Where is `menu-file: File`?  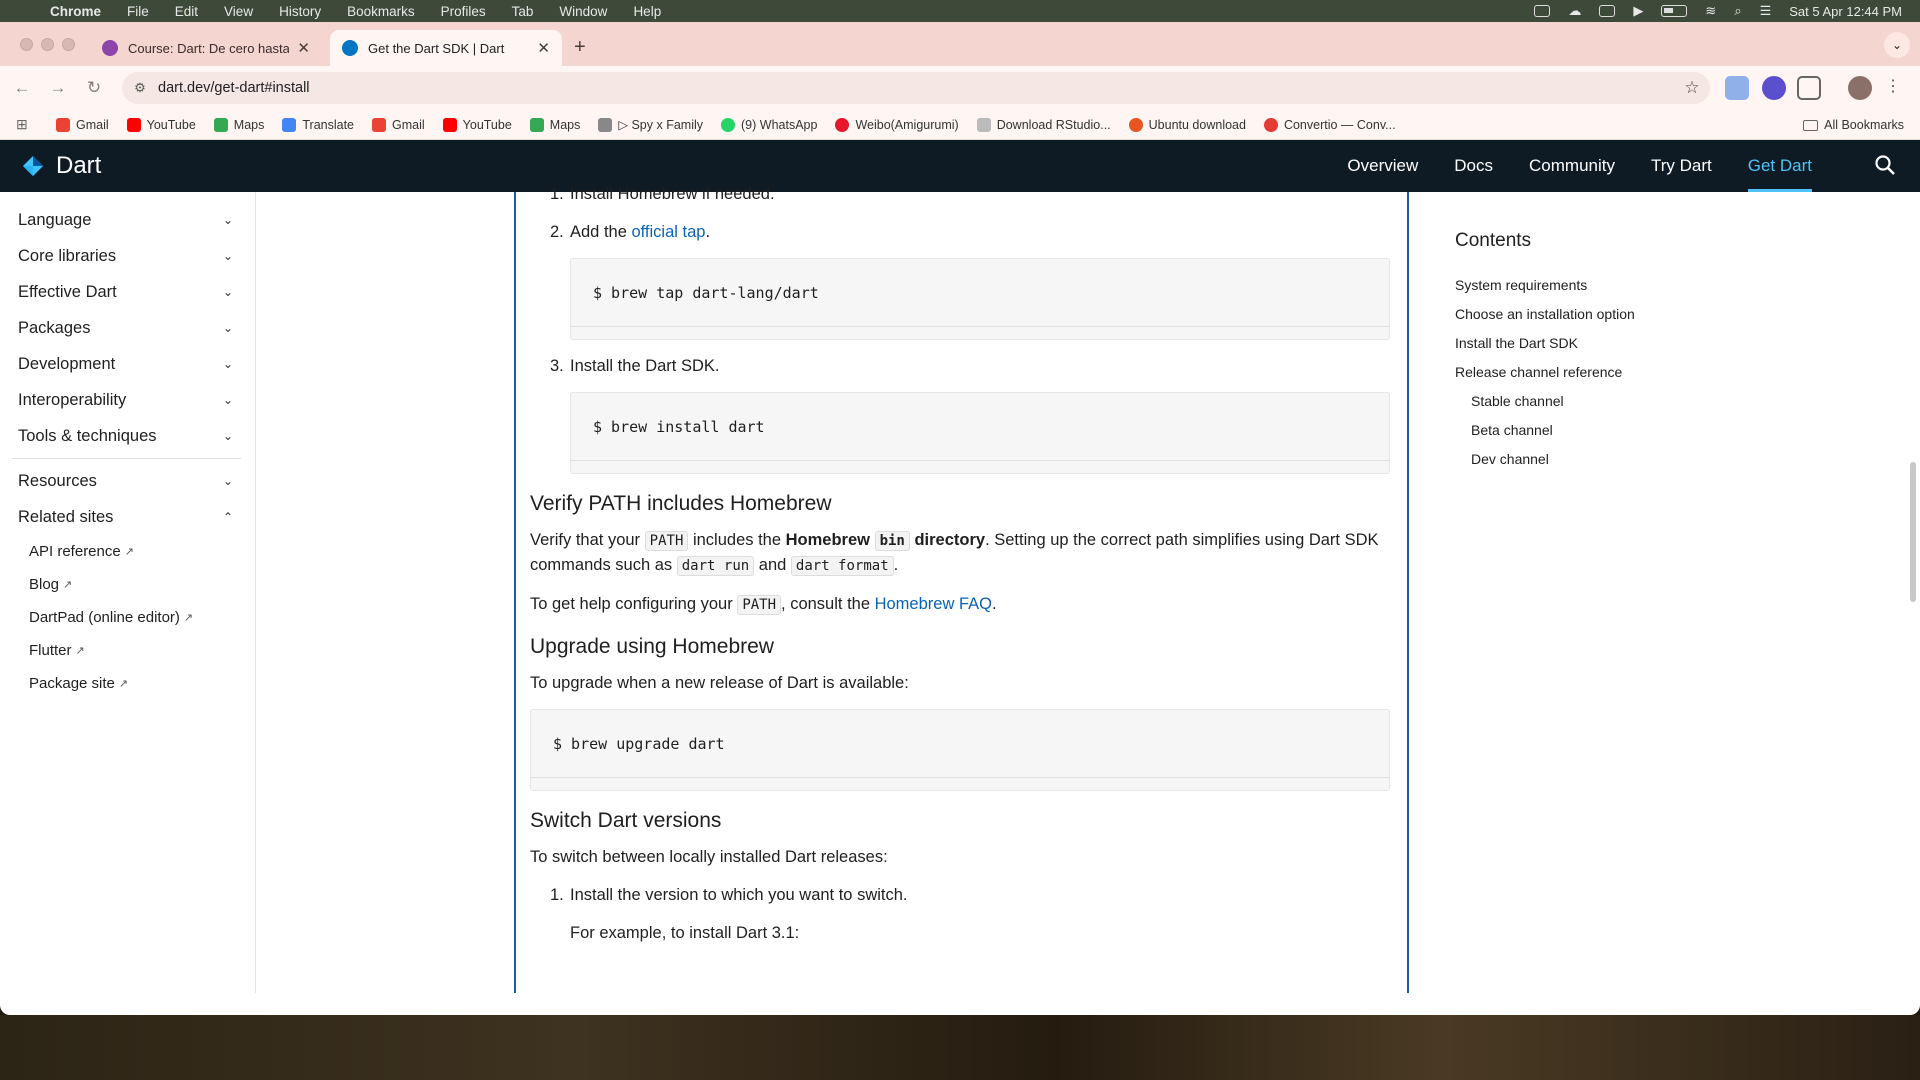
menu-file: File is located at coordinates (138, 11).